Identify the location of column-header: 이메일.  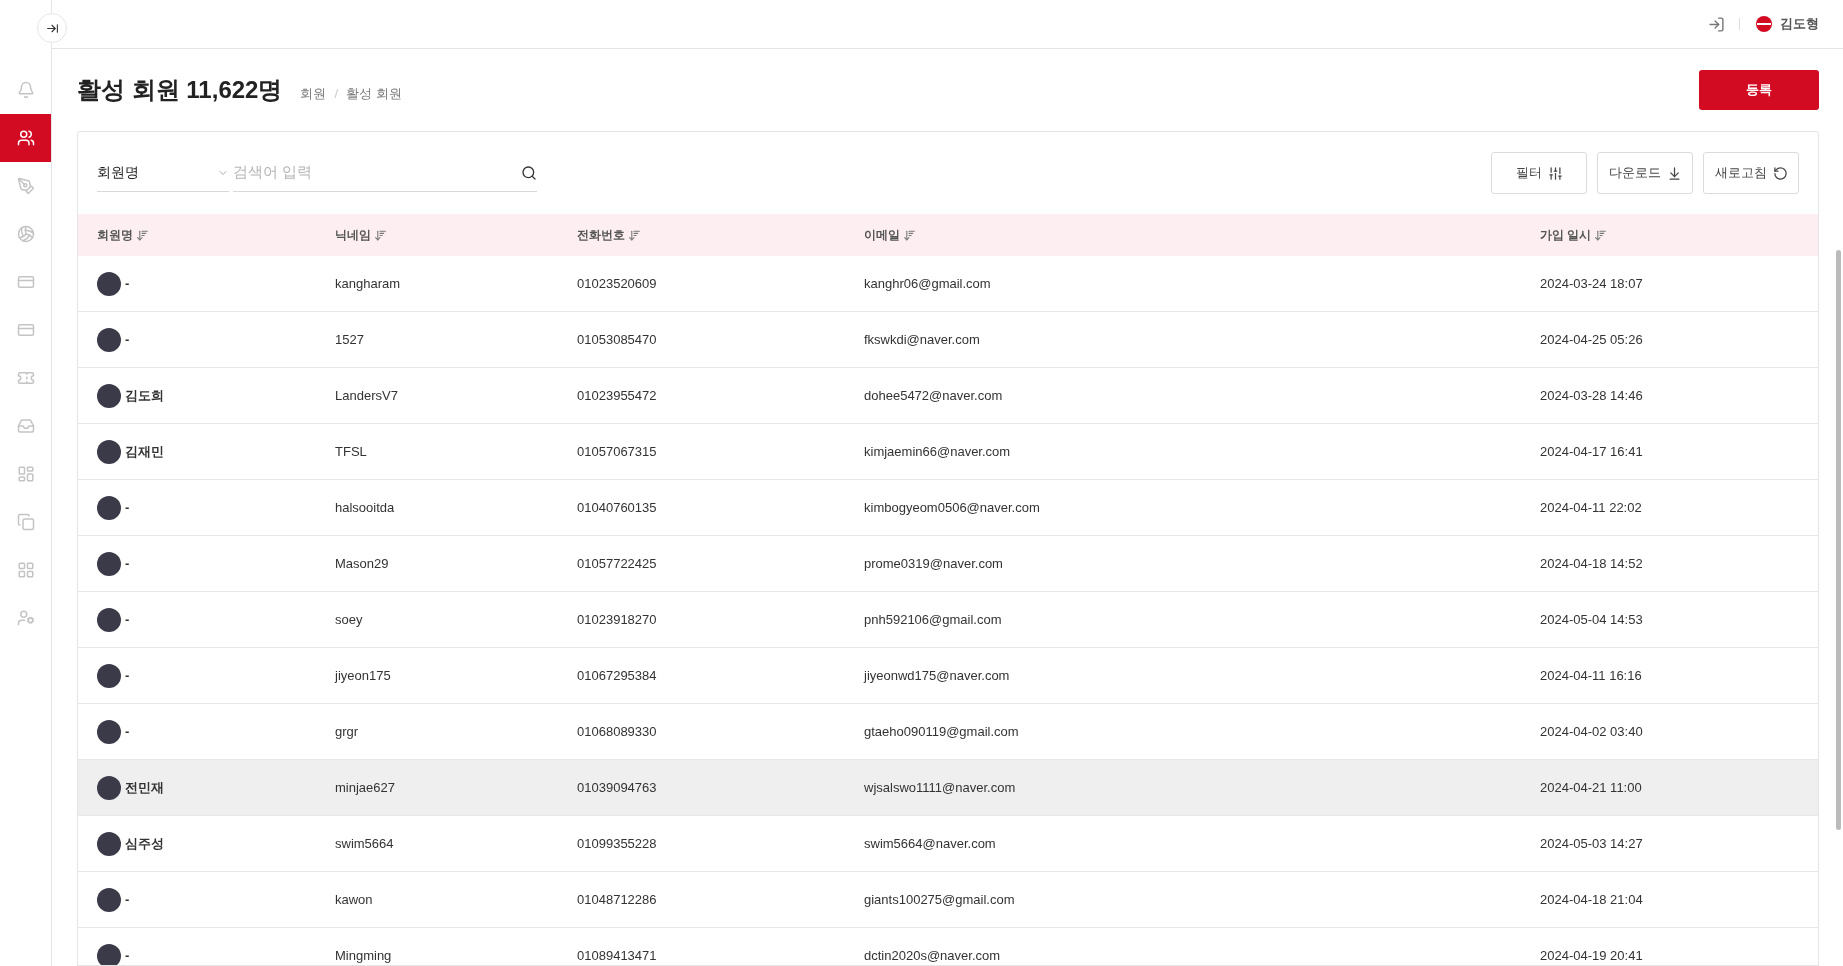
(882, 235).